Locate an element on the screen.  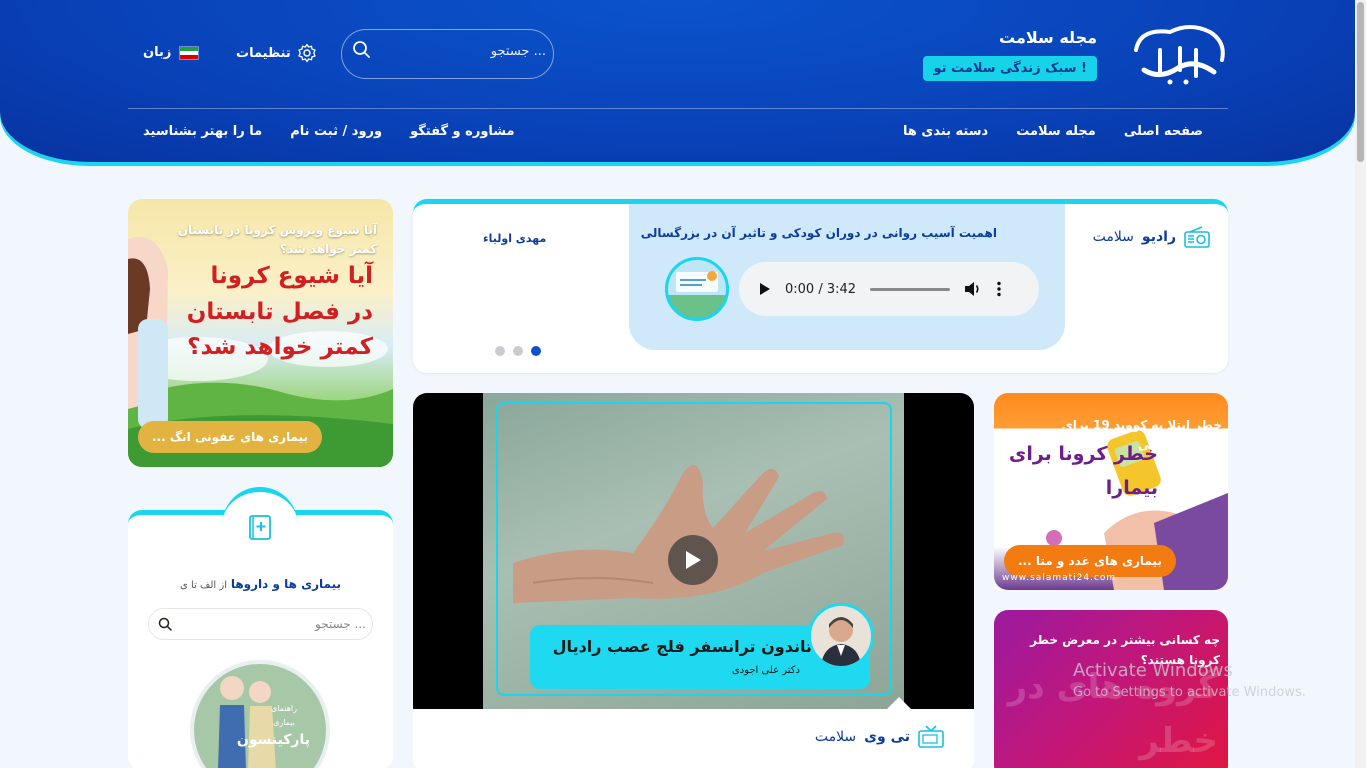
radio-episode-thumbnail is located at coordinates (697, 289).